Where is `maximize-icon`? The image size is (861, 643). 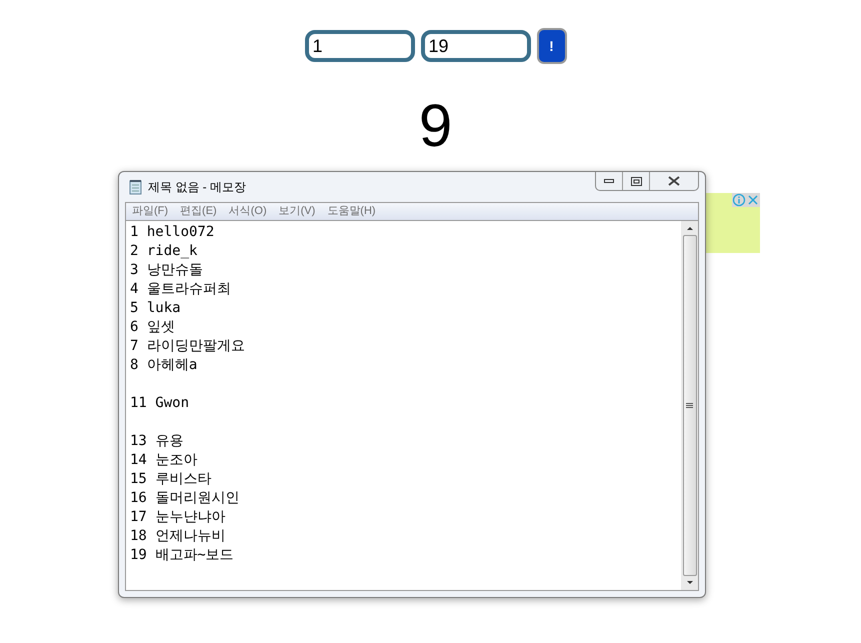
maximize-icon is located at coordinates (636, 181).